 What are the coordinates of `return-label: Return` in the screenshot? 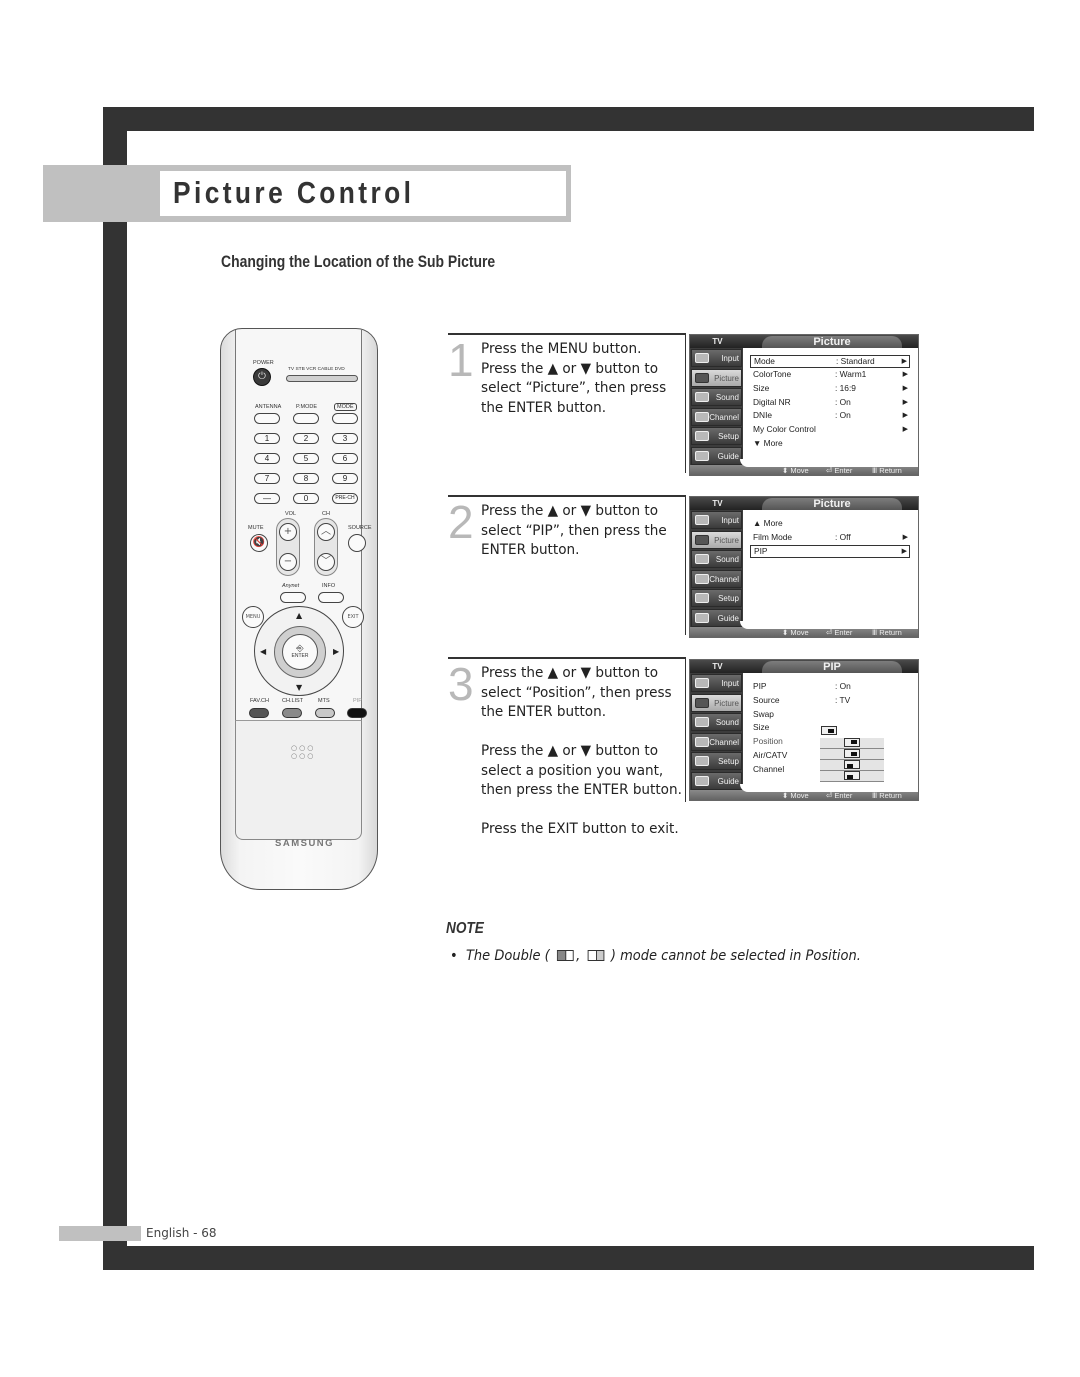 It's located at (890, 795).